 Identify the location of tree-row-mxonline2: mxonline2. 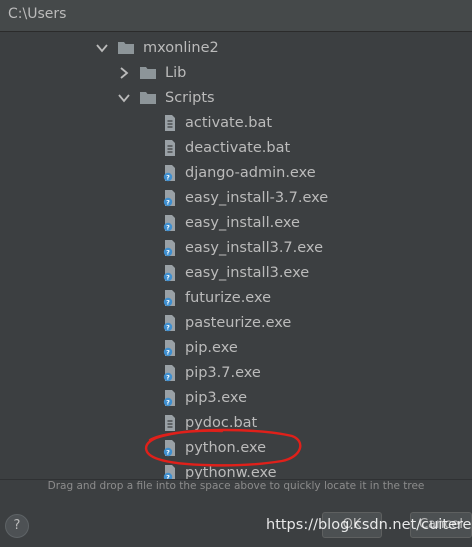
(157, 47).